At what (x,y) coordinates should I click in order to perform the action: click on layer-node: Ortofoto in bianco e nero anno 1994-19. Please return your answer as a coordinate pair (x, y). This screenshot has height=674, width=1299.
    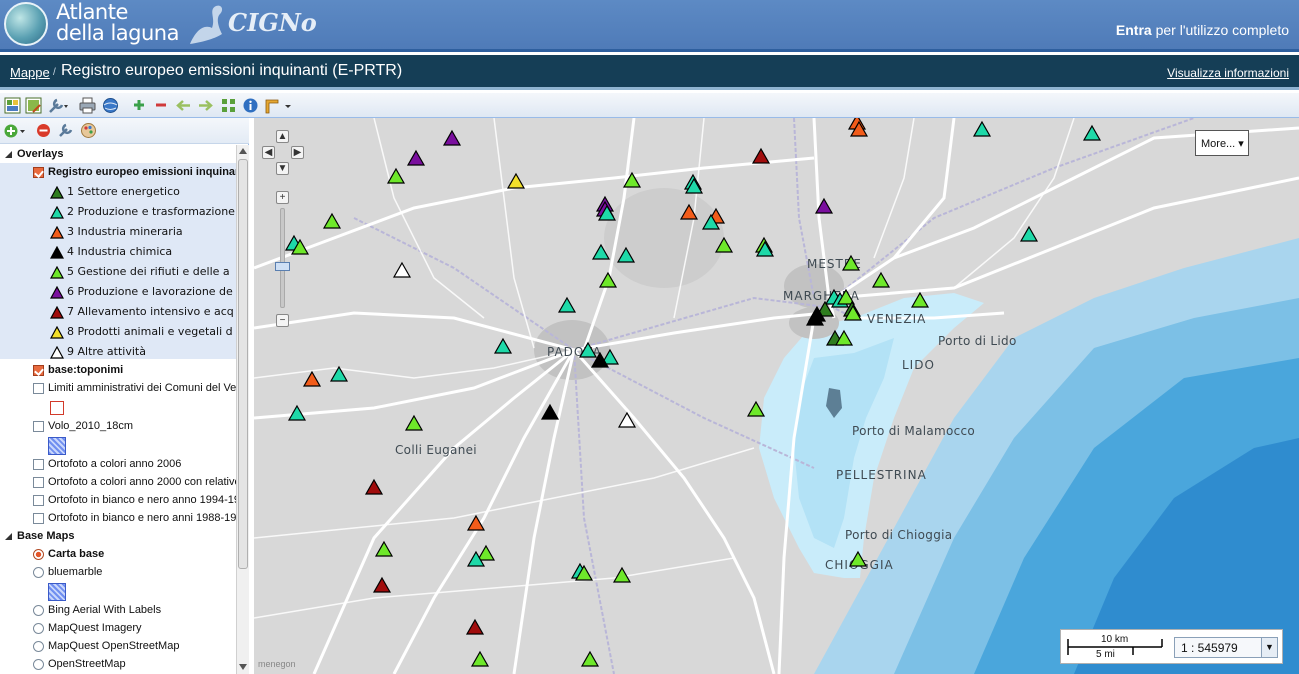
    Looking at the image, I should click on (118, 501).